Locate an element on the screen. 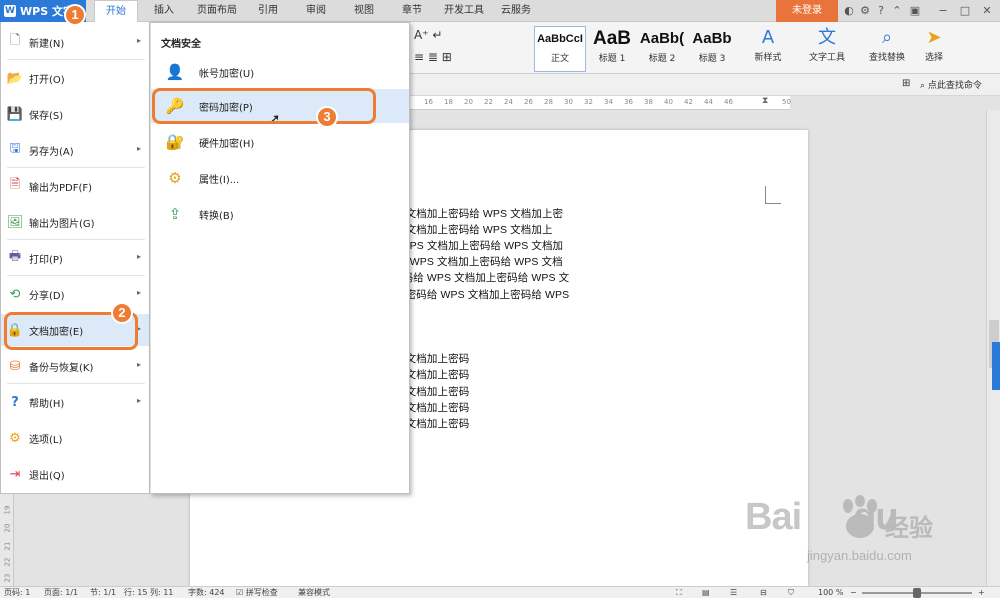  style-heading-2: AaBb( 标题 2 is located at coordinates (662, 49).